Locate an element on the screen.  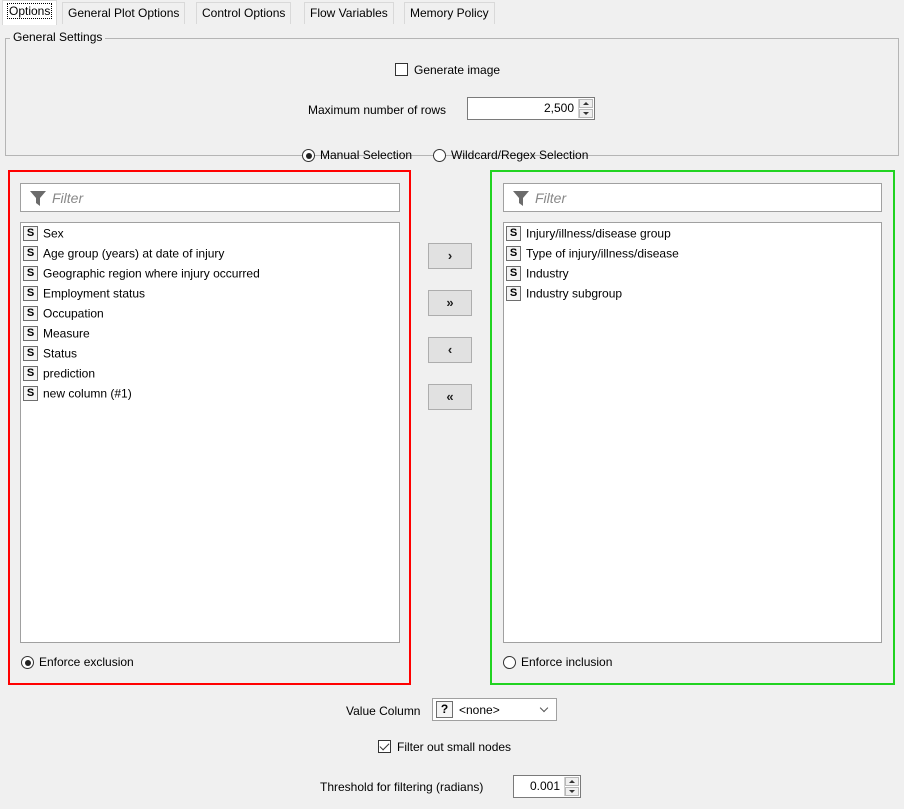
list-item: Snew column (#1) is located at coordinates (77, 393).